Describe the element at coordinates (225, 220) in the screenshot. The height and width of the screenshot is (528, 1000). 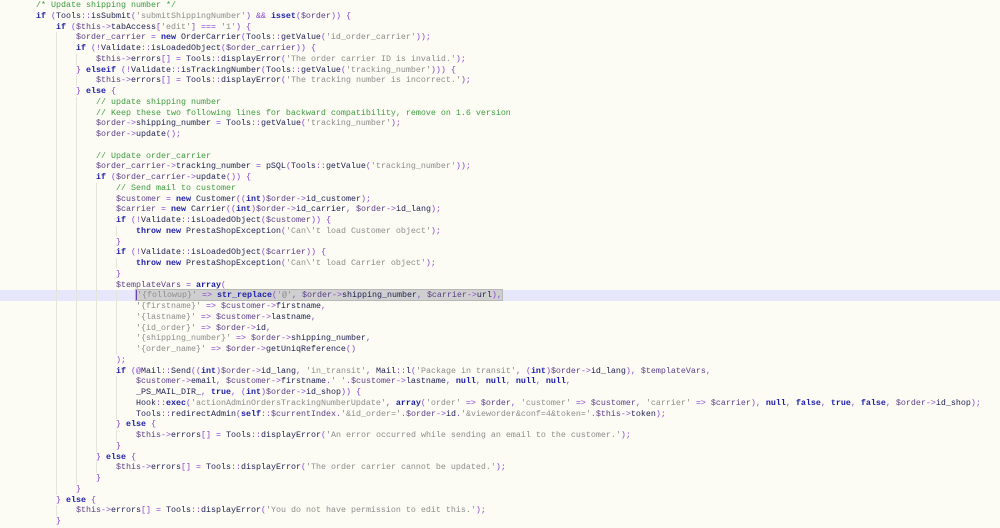
I see `identifier-token: isLoadedObject` at that location.